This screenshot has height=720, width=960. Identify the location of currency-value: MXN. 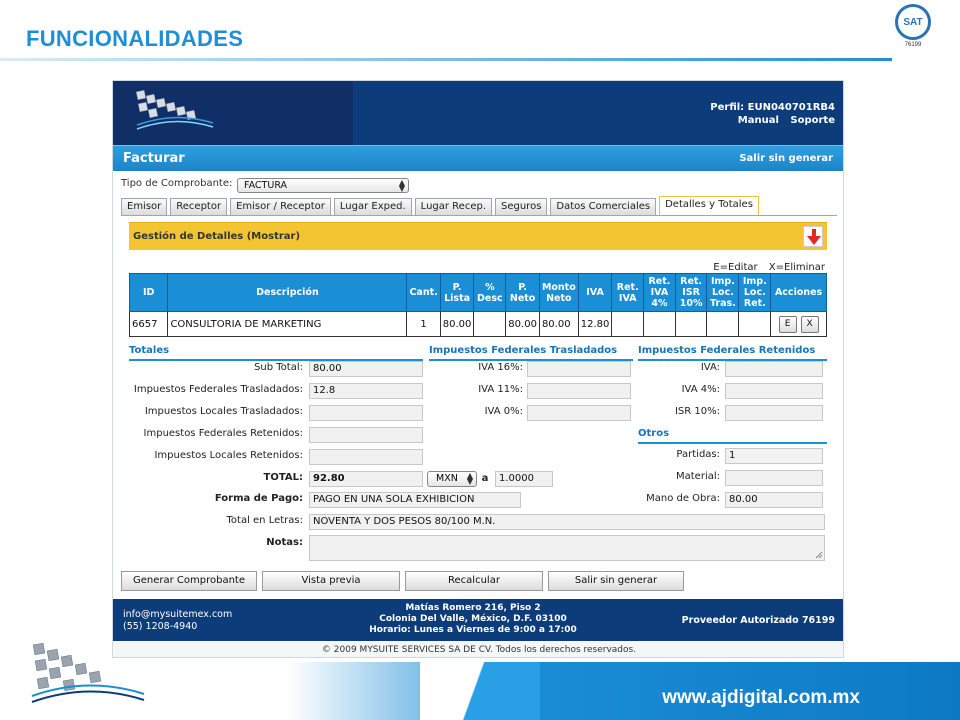
(447, 478).